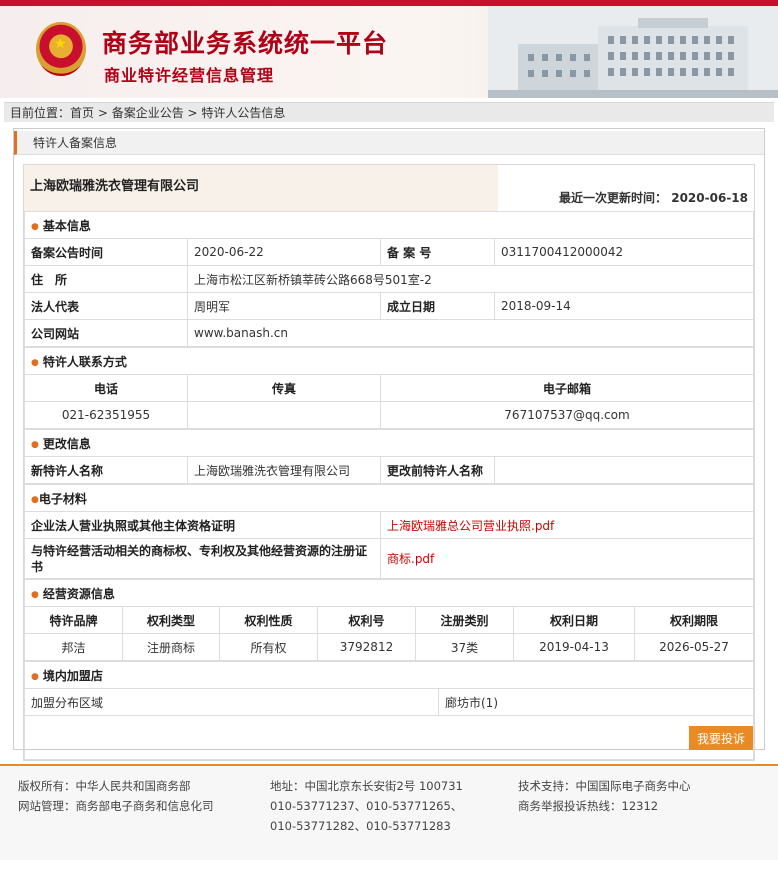  Describe the element at coordinates (470, 279) in the screenshot. I see `address-value: 上海市松江区新桥镇莘砖公路668号501室-2` at that location.